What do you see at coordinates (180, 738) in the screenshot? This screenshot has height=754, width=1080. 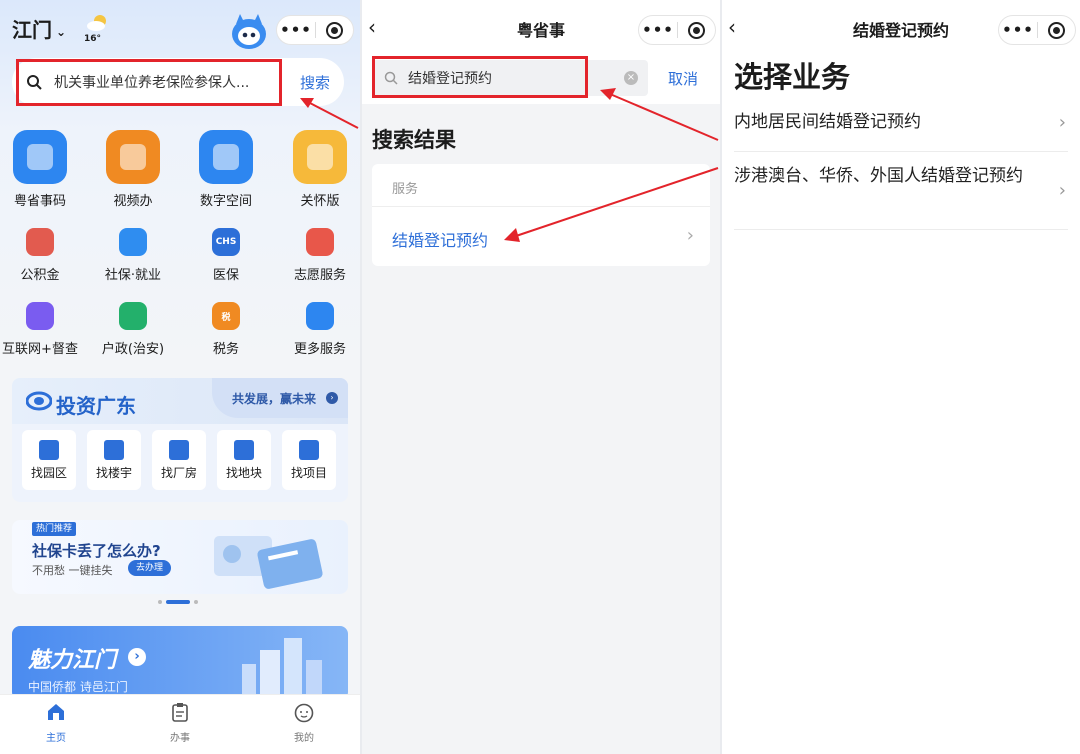 I see `tab-services-label: 办事` at bounding box center [180, 738].